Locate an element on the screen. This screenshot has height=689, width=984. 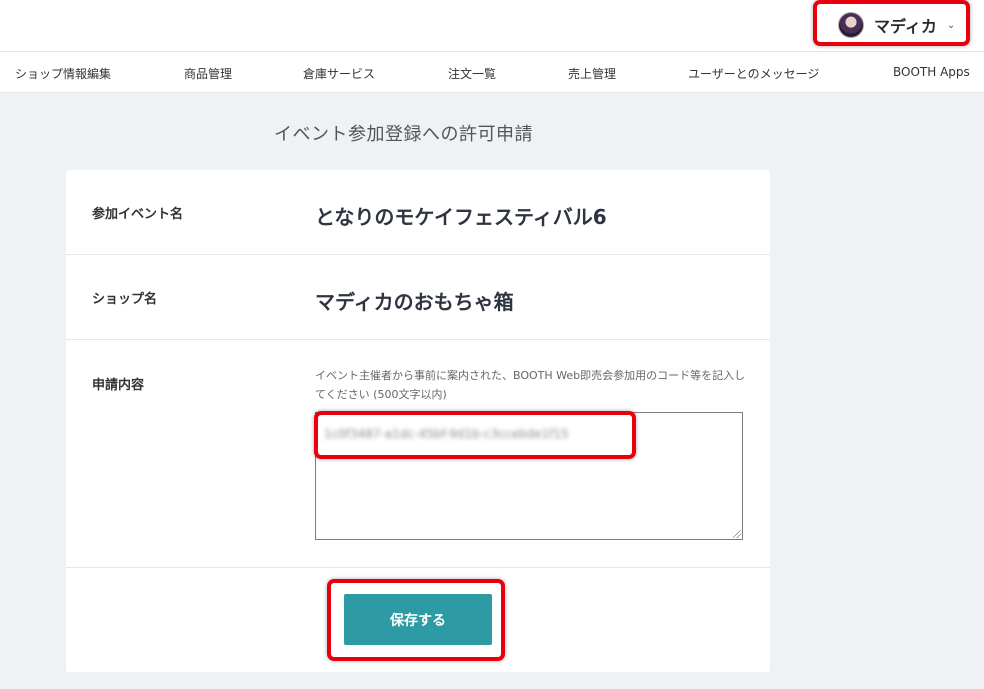
chevron-down-icon: ⌄ is located at coordinates (951, 25).